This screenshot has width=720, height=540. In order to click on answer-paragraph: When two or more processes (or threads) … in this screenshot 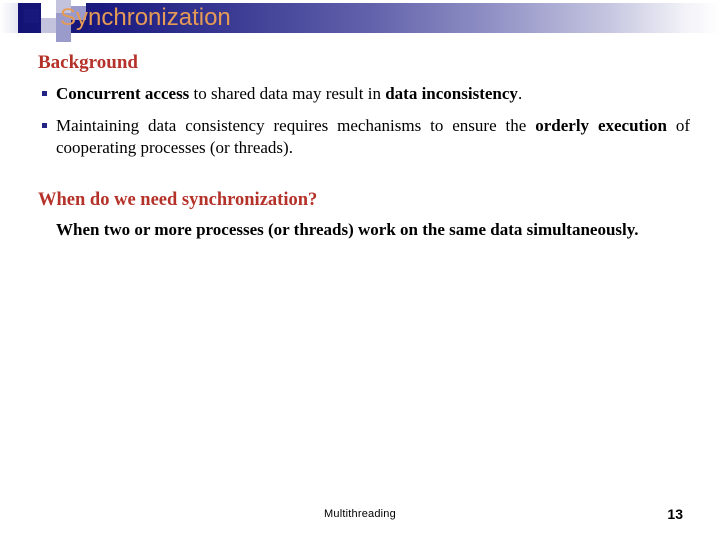, I will do `click(347, 229)`.